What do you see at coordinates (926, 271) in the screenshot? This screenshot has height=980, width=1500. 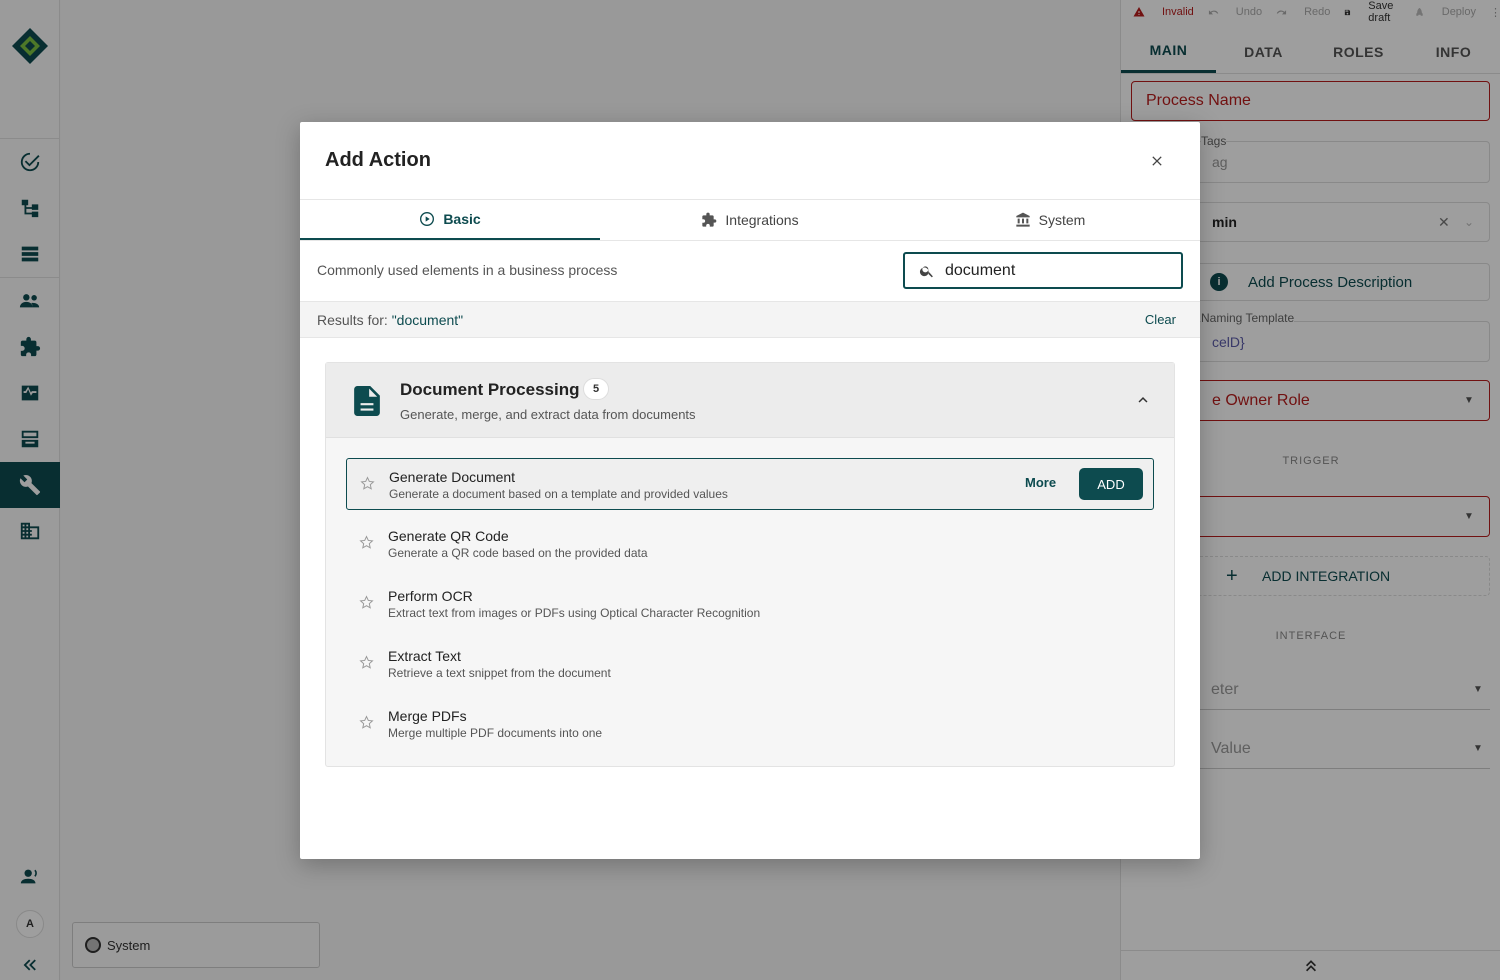 I see `search-icon` at bounding box center [926, 271].